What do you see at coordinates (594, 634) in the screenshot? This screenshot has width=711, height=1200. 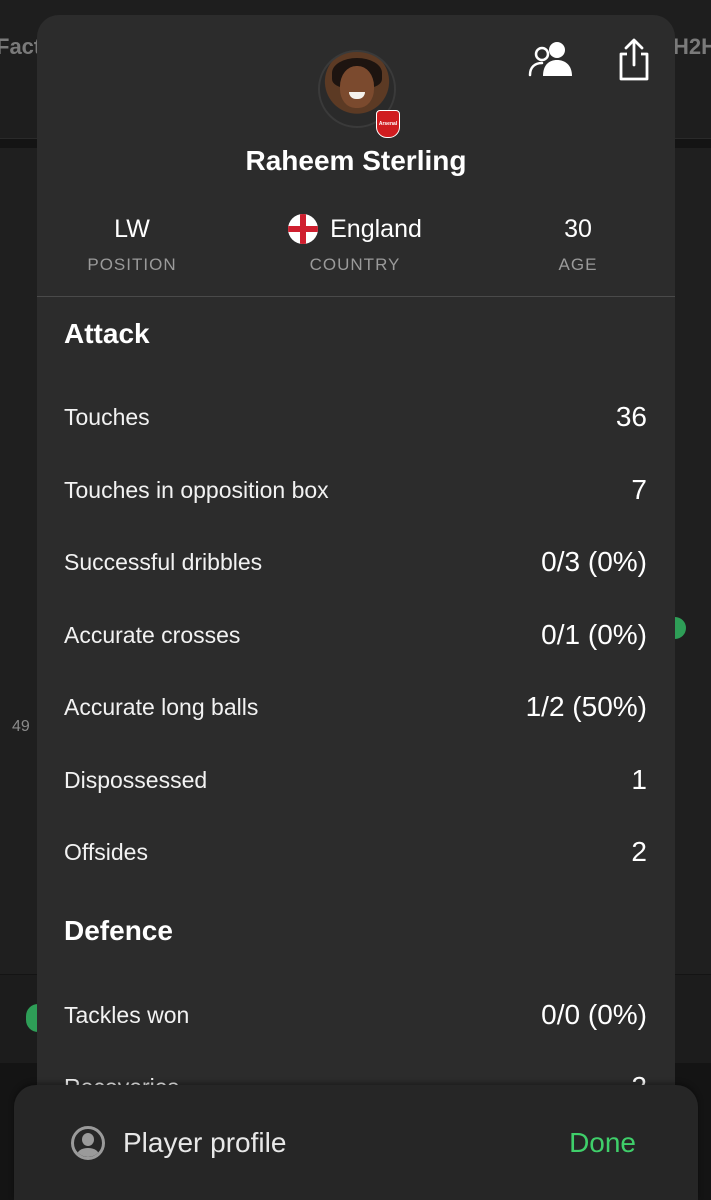 I see `stat-value: 0/1 (0%)` at bounding box center [594, 634].